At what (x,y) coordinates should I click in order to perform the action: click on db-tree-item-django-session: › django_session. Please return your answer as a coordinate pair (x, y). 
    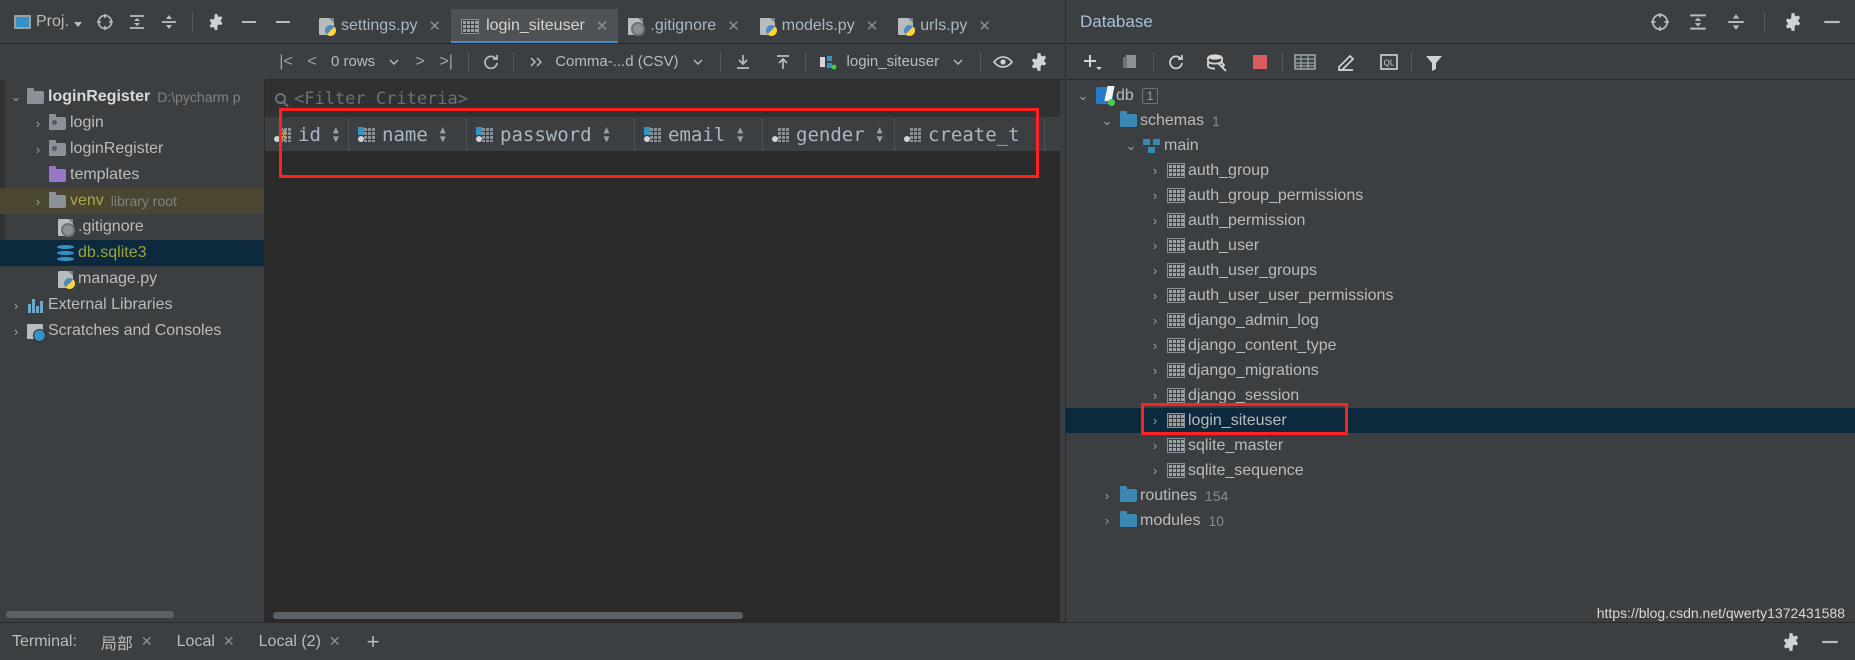
    Looking at the image, I should click on (1460, 395).